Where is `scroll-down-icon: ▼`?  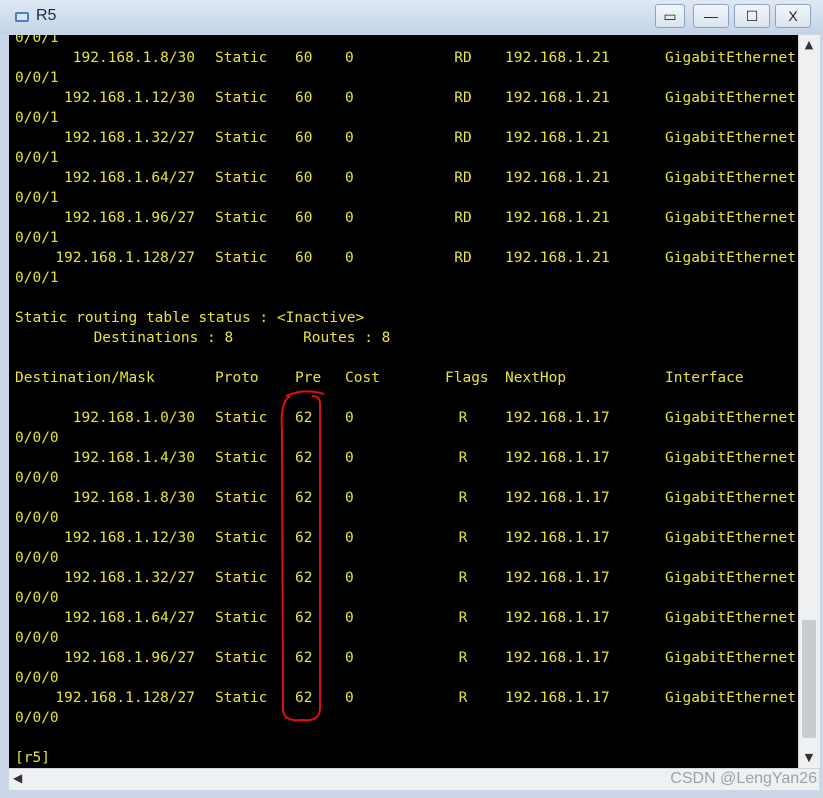
scroll-down-icon: ▼ is located at coordinates (809, 758).